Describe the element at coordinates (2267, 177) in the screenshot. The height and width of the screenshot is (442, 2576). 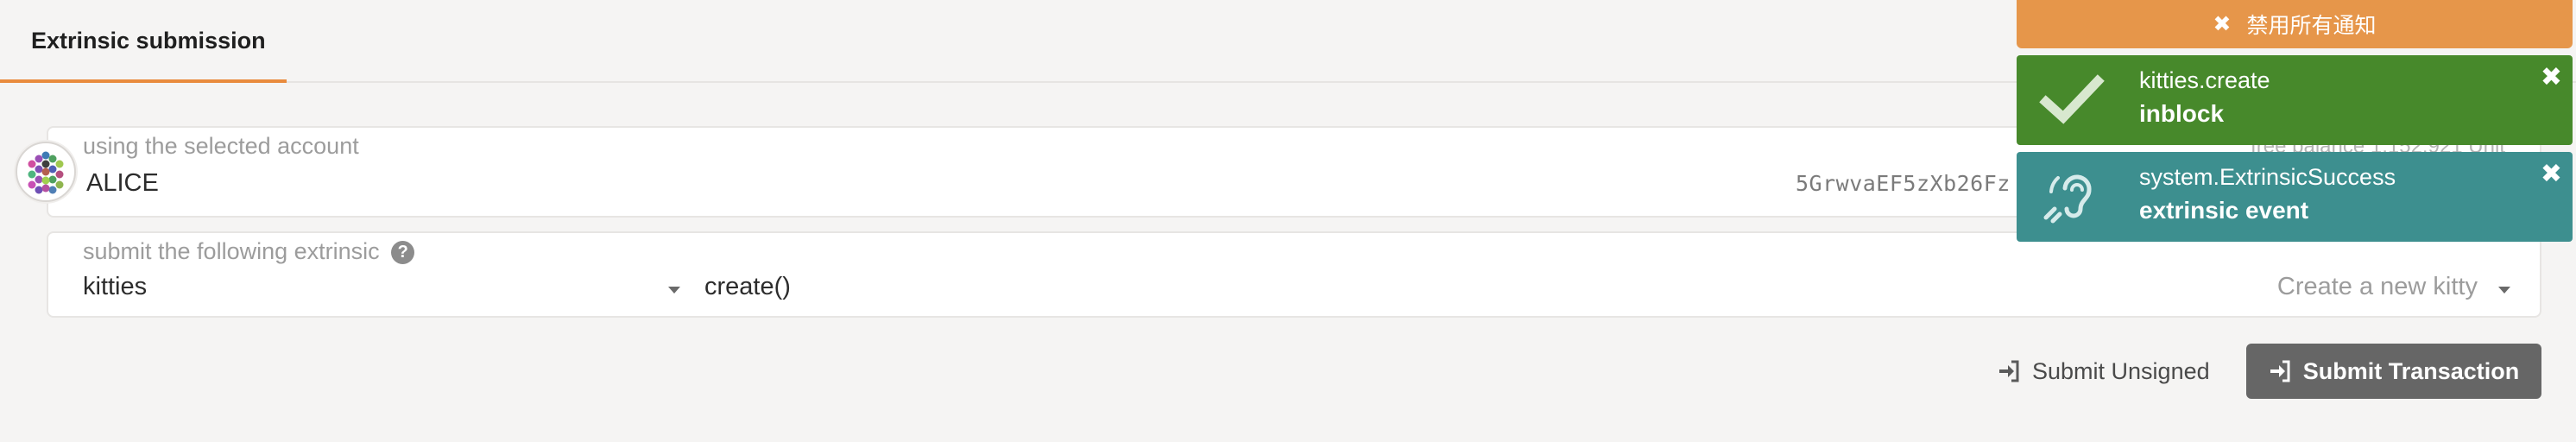
I see `notification-title: system.ExtrinsicSuccess` at that location.